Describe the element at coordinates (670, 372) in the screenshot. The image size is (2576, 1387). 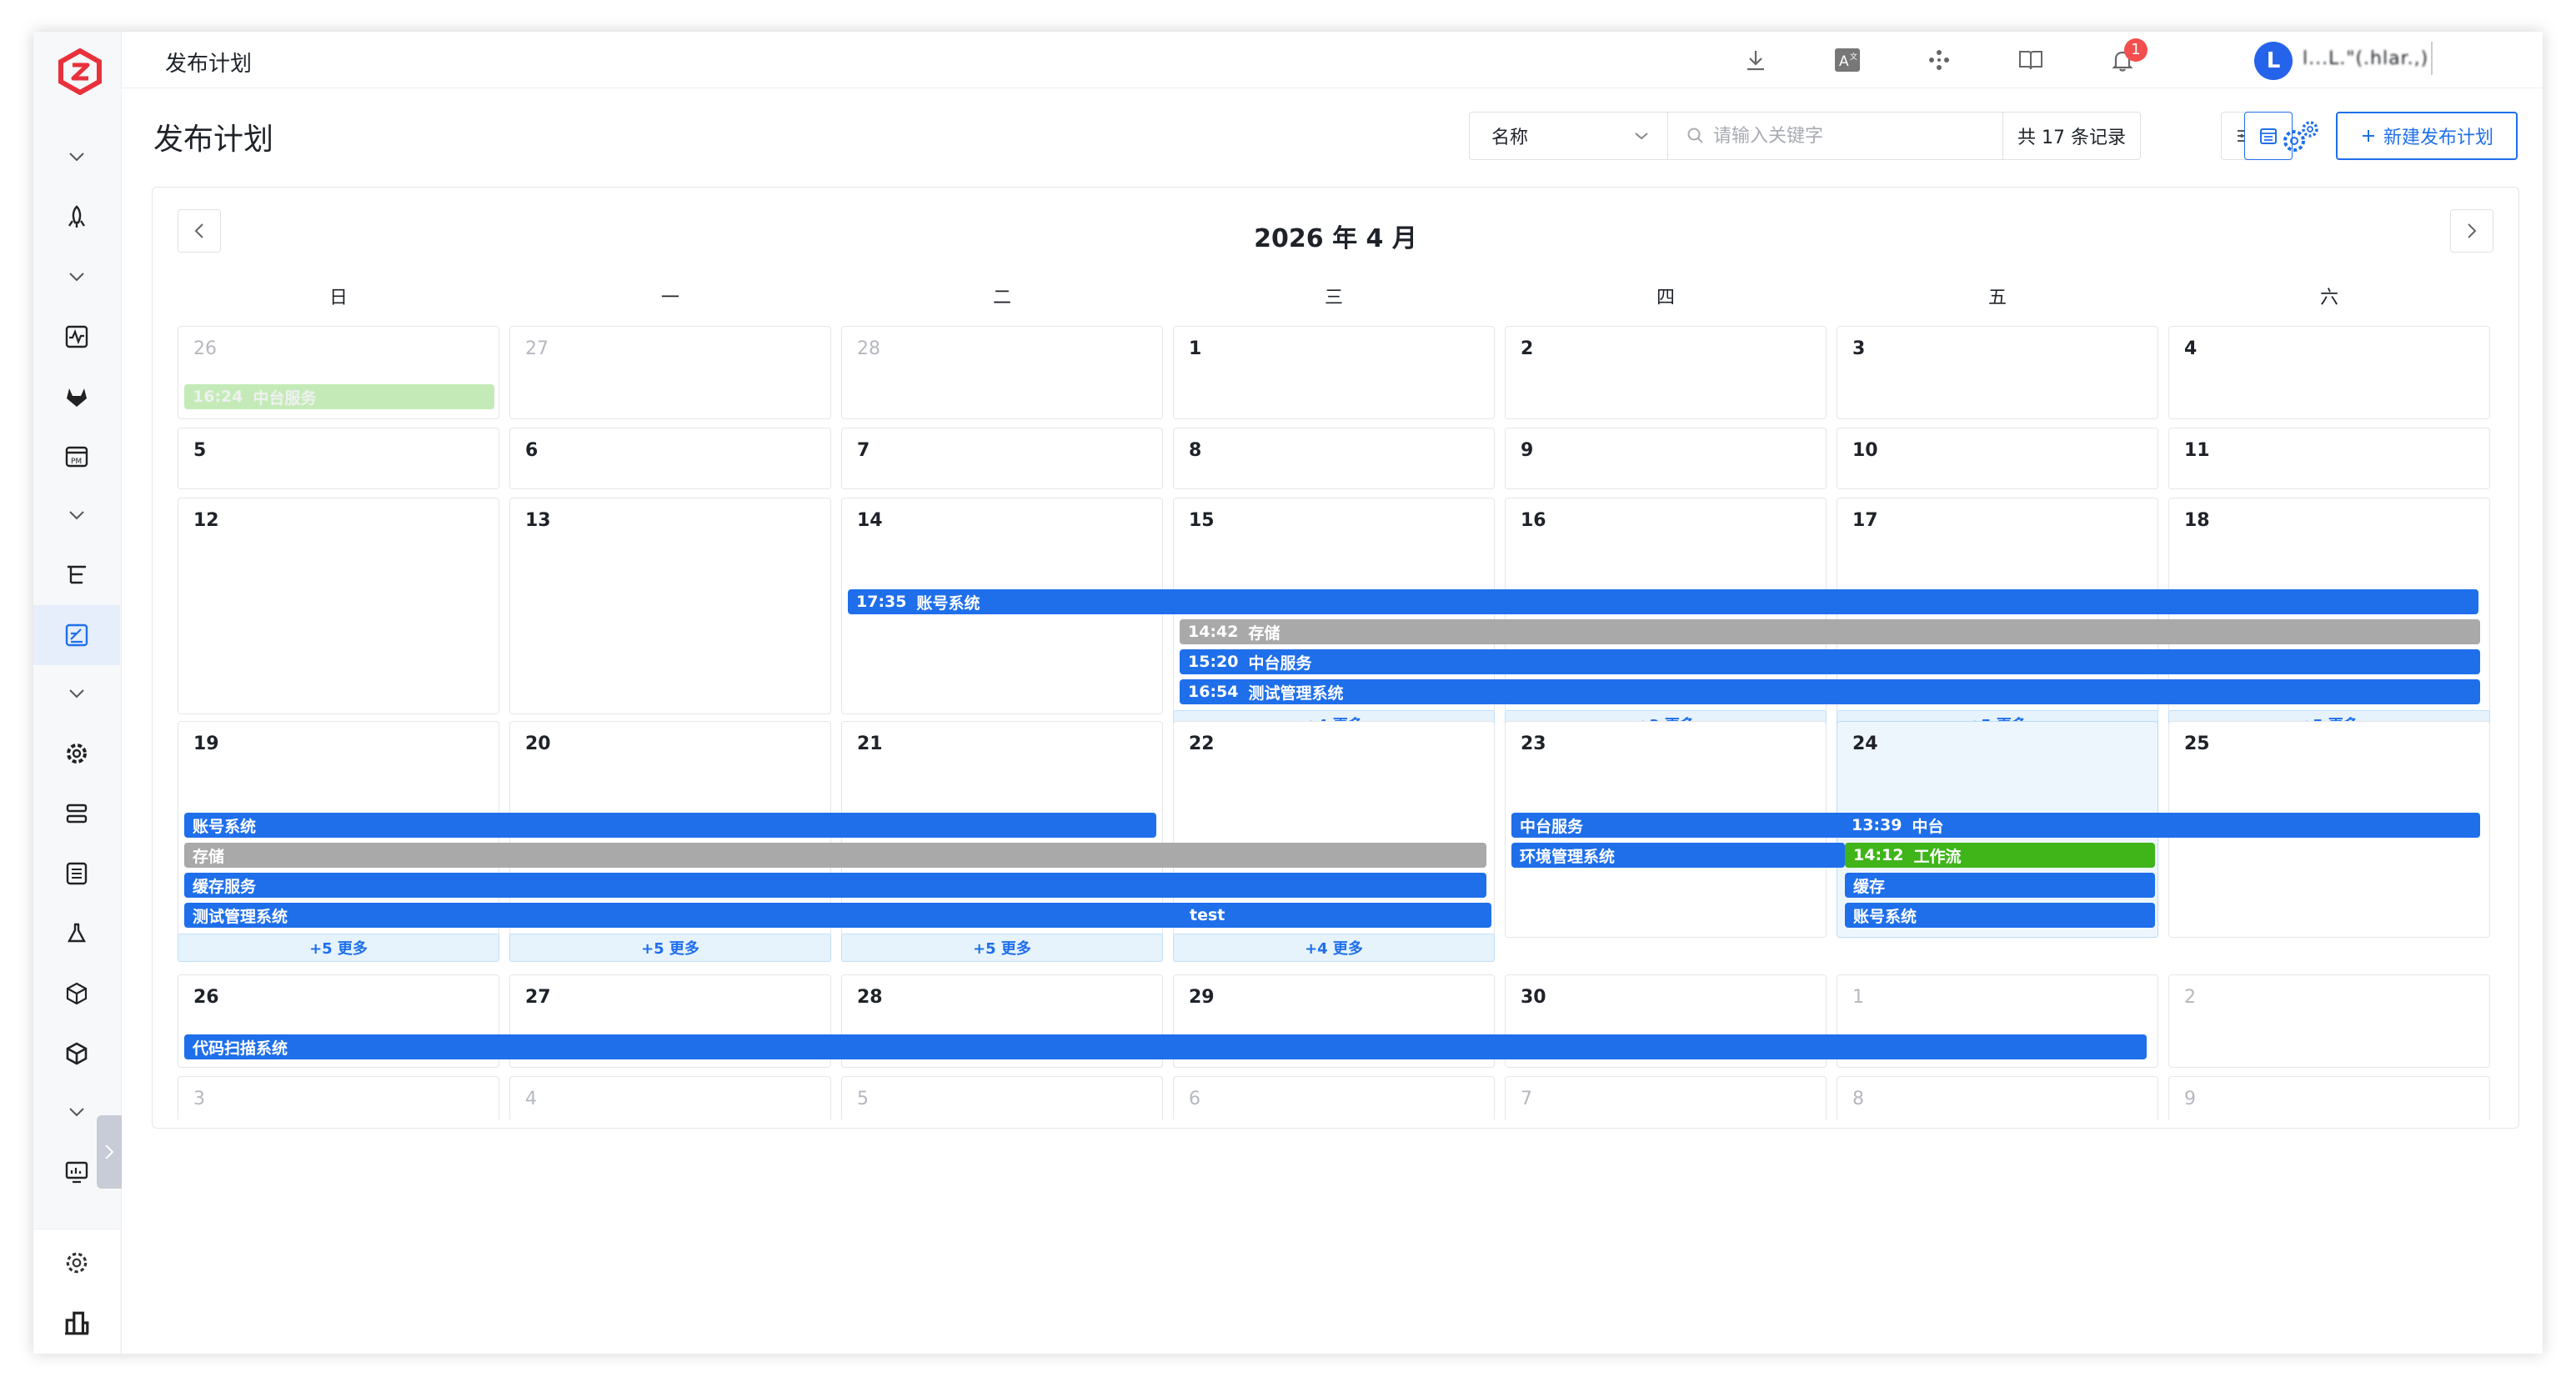
I see `day-cell: 27` at that location.